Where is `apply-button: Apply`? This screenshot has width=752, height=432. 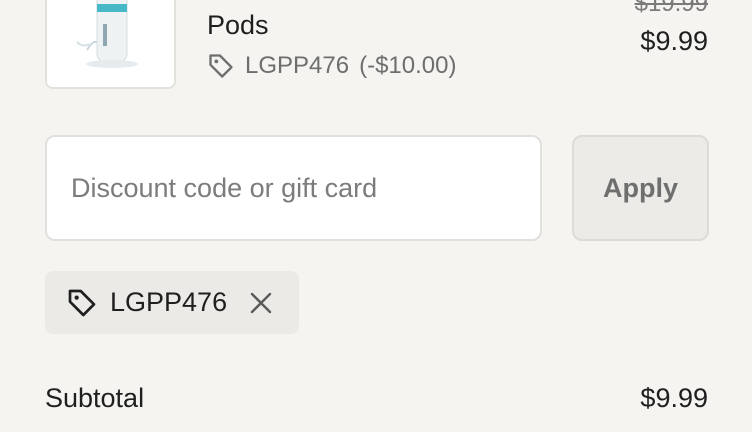 apply-button: Apply is located at coordinates (640, 188).